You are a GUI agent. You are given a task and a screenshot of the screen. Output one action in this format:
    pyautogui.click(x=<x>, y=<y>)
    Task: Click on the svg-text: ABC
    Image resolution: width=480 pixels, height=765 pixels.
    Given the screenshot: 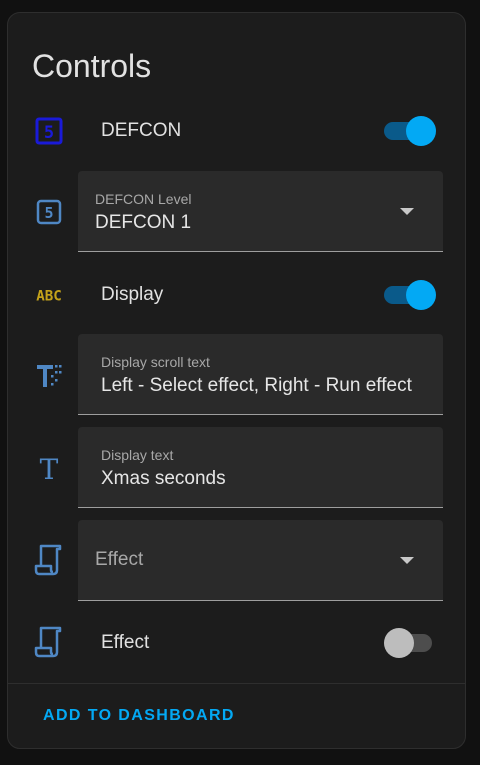 What is the action you would take?
    pyautogui.click(x=49, y=297)
    